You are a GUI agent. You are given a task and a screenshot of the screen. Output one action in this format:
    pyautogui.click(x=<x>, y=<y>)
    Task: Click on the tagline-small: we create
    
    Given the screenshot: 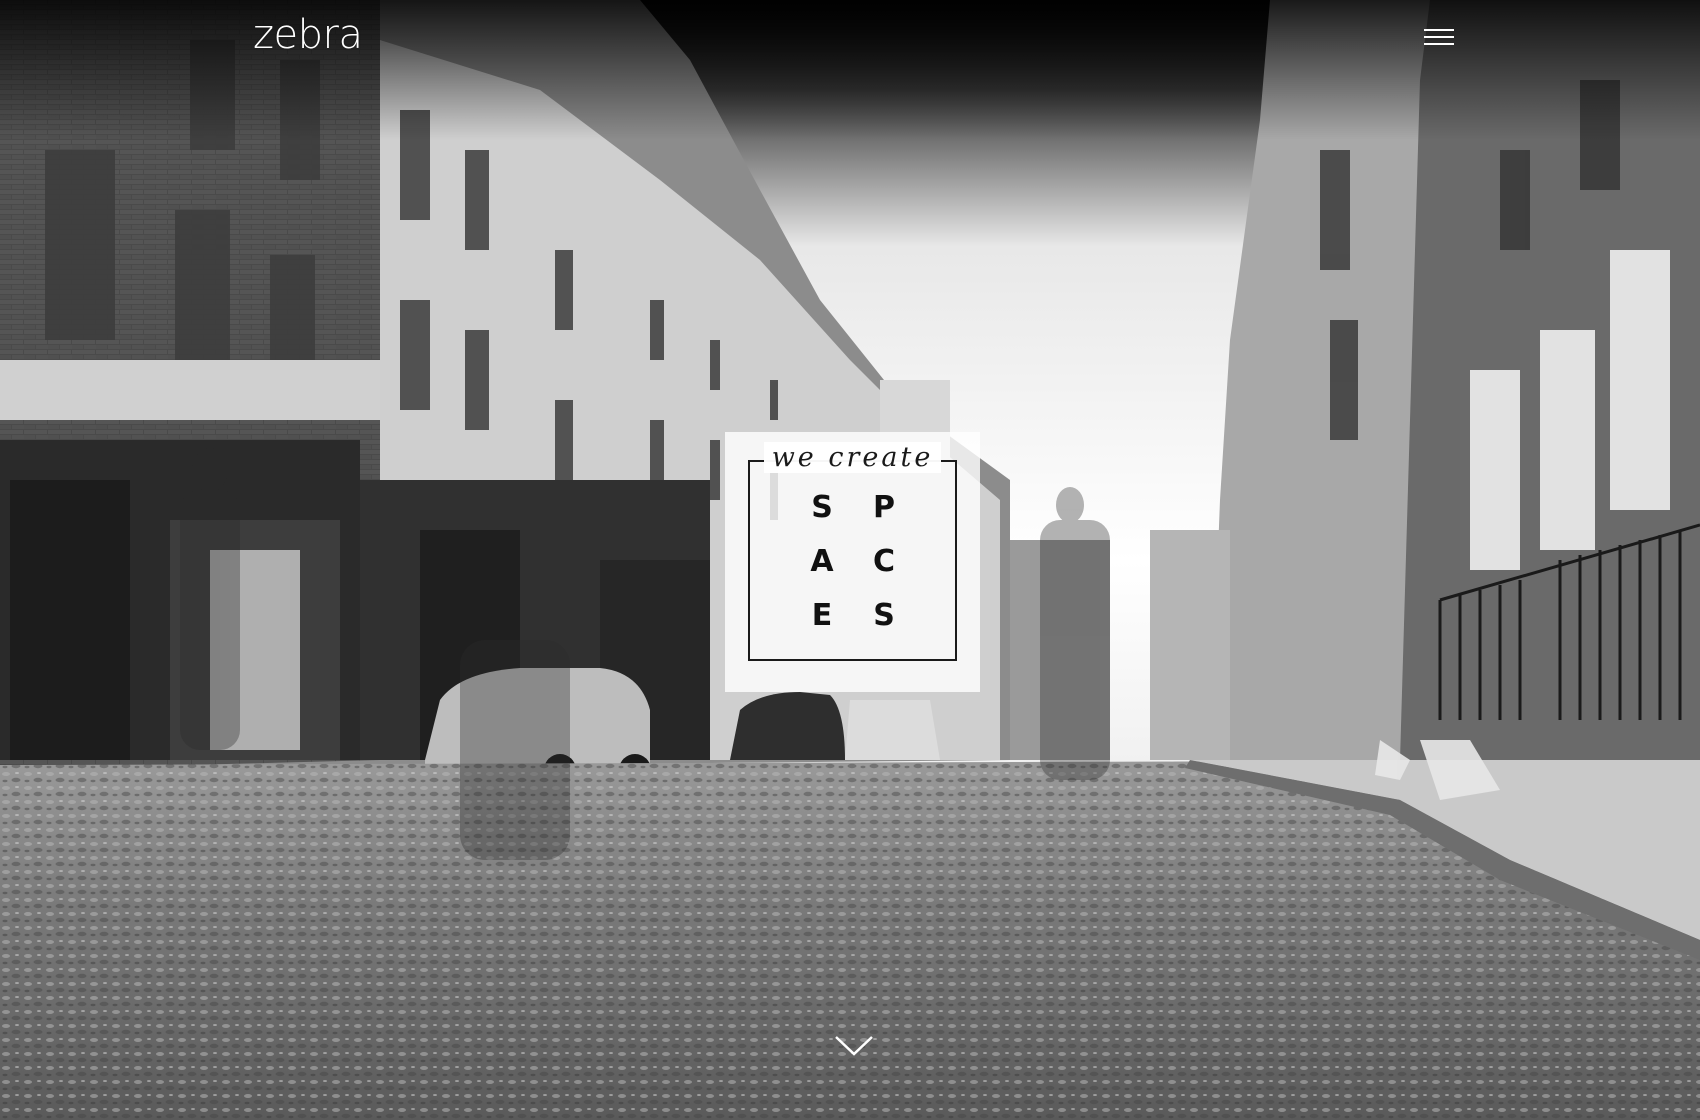 What is the action you would take?
    pyautogui.click(x=852, y=457)
    